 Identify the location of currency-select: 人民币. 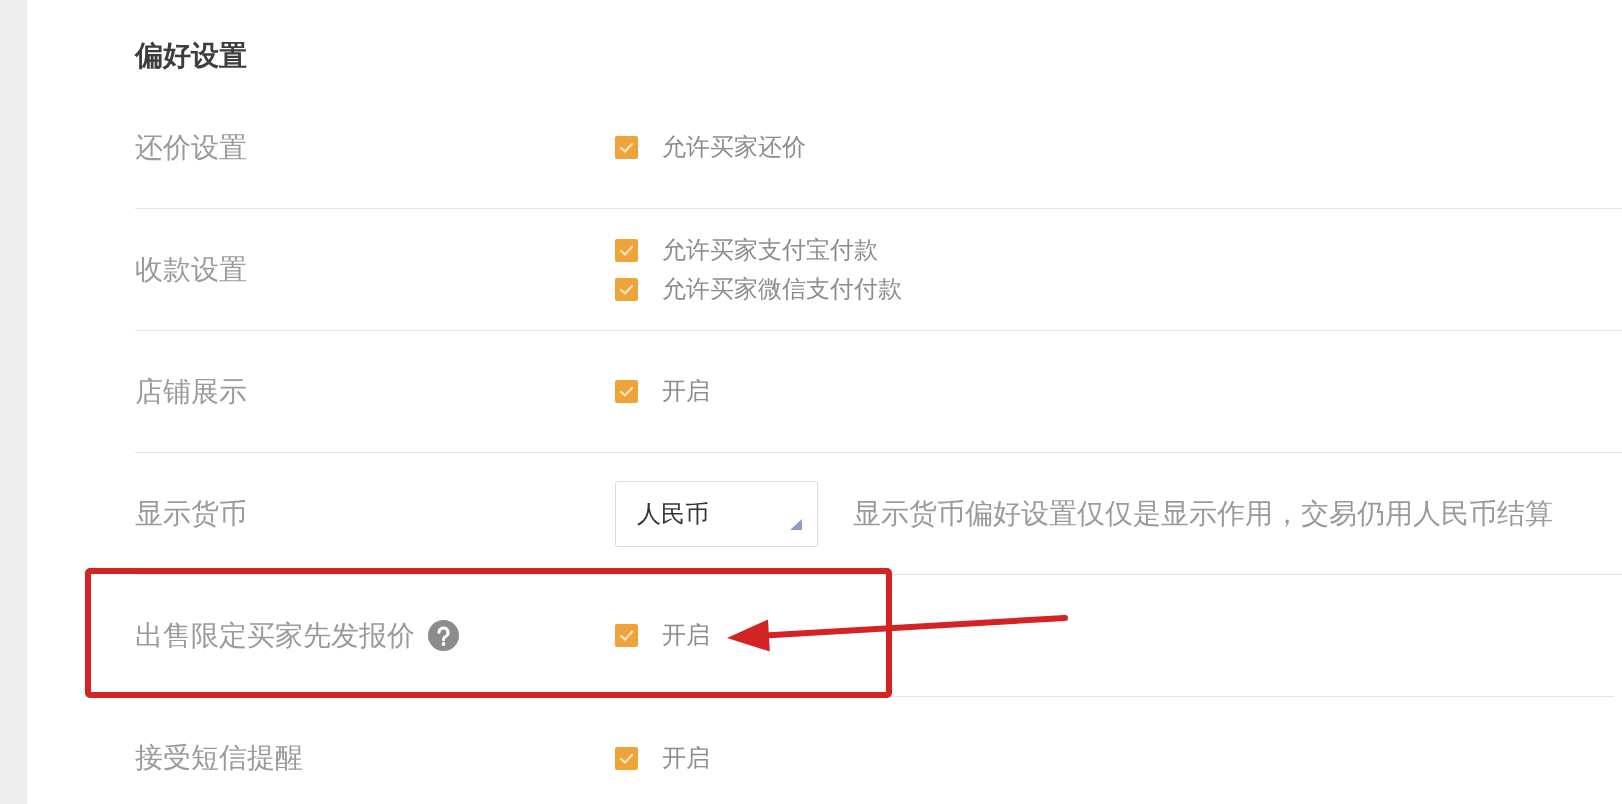
(716, 513).